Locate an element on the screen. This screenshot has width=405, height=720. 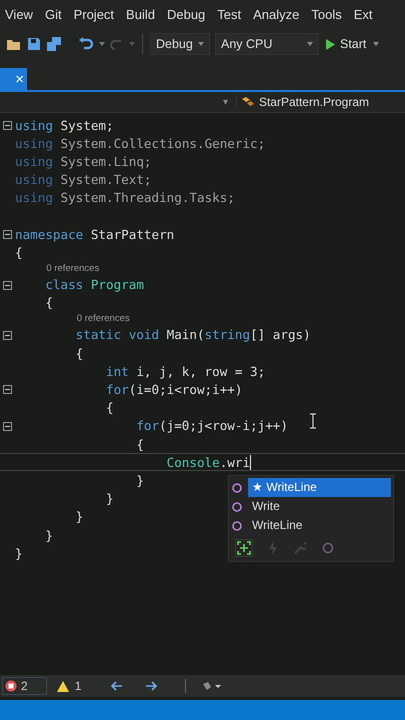
code-line: using System; is located at coordinates (64, 125).